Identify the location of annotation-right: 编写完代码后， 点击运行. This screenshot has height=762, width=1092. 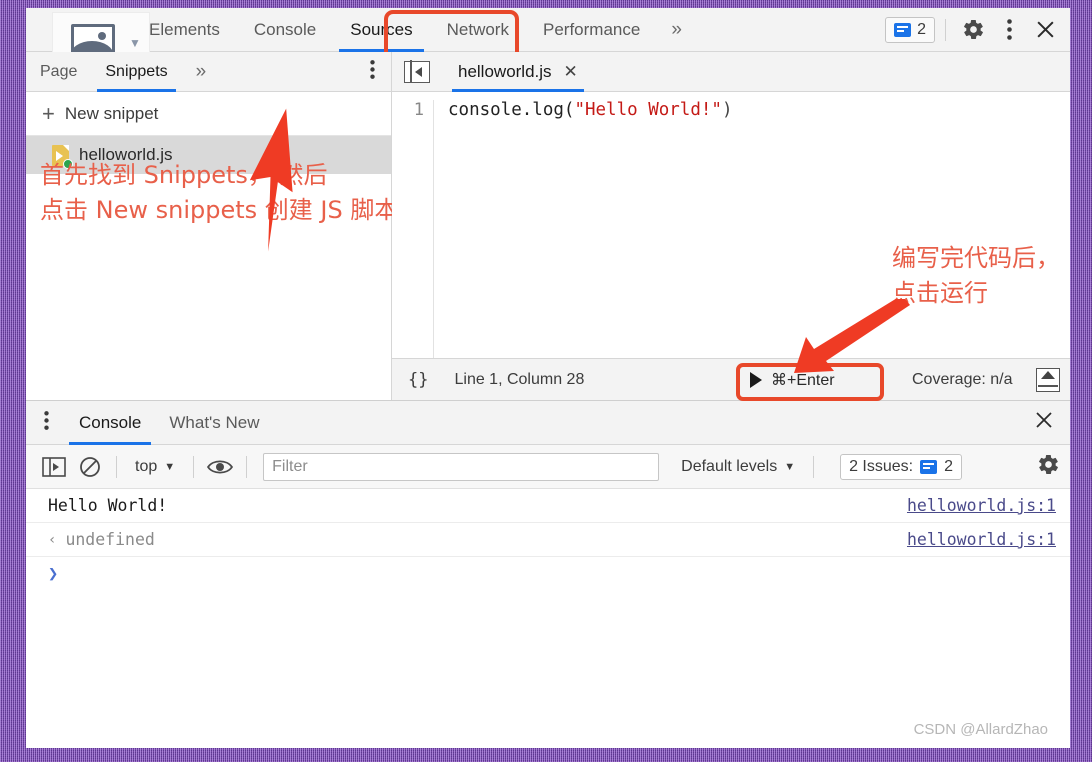
(976, 276).